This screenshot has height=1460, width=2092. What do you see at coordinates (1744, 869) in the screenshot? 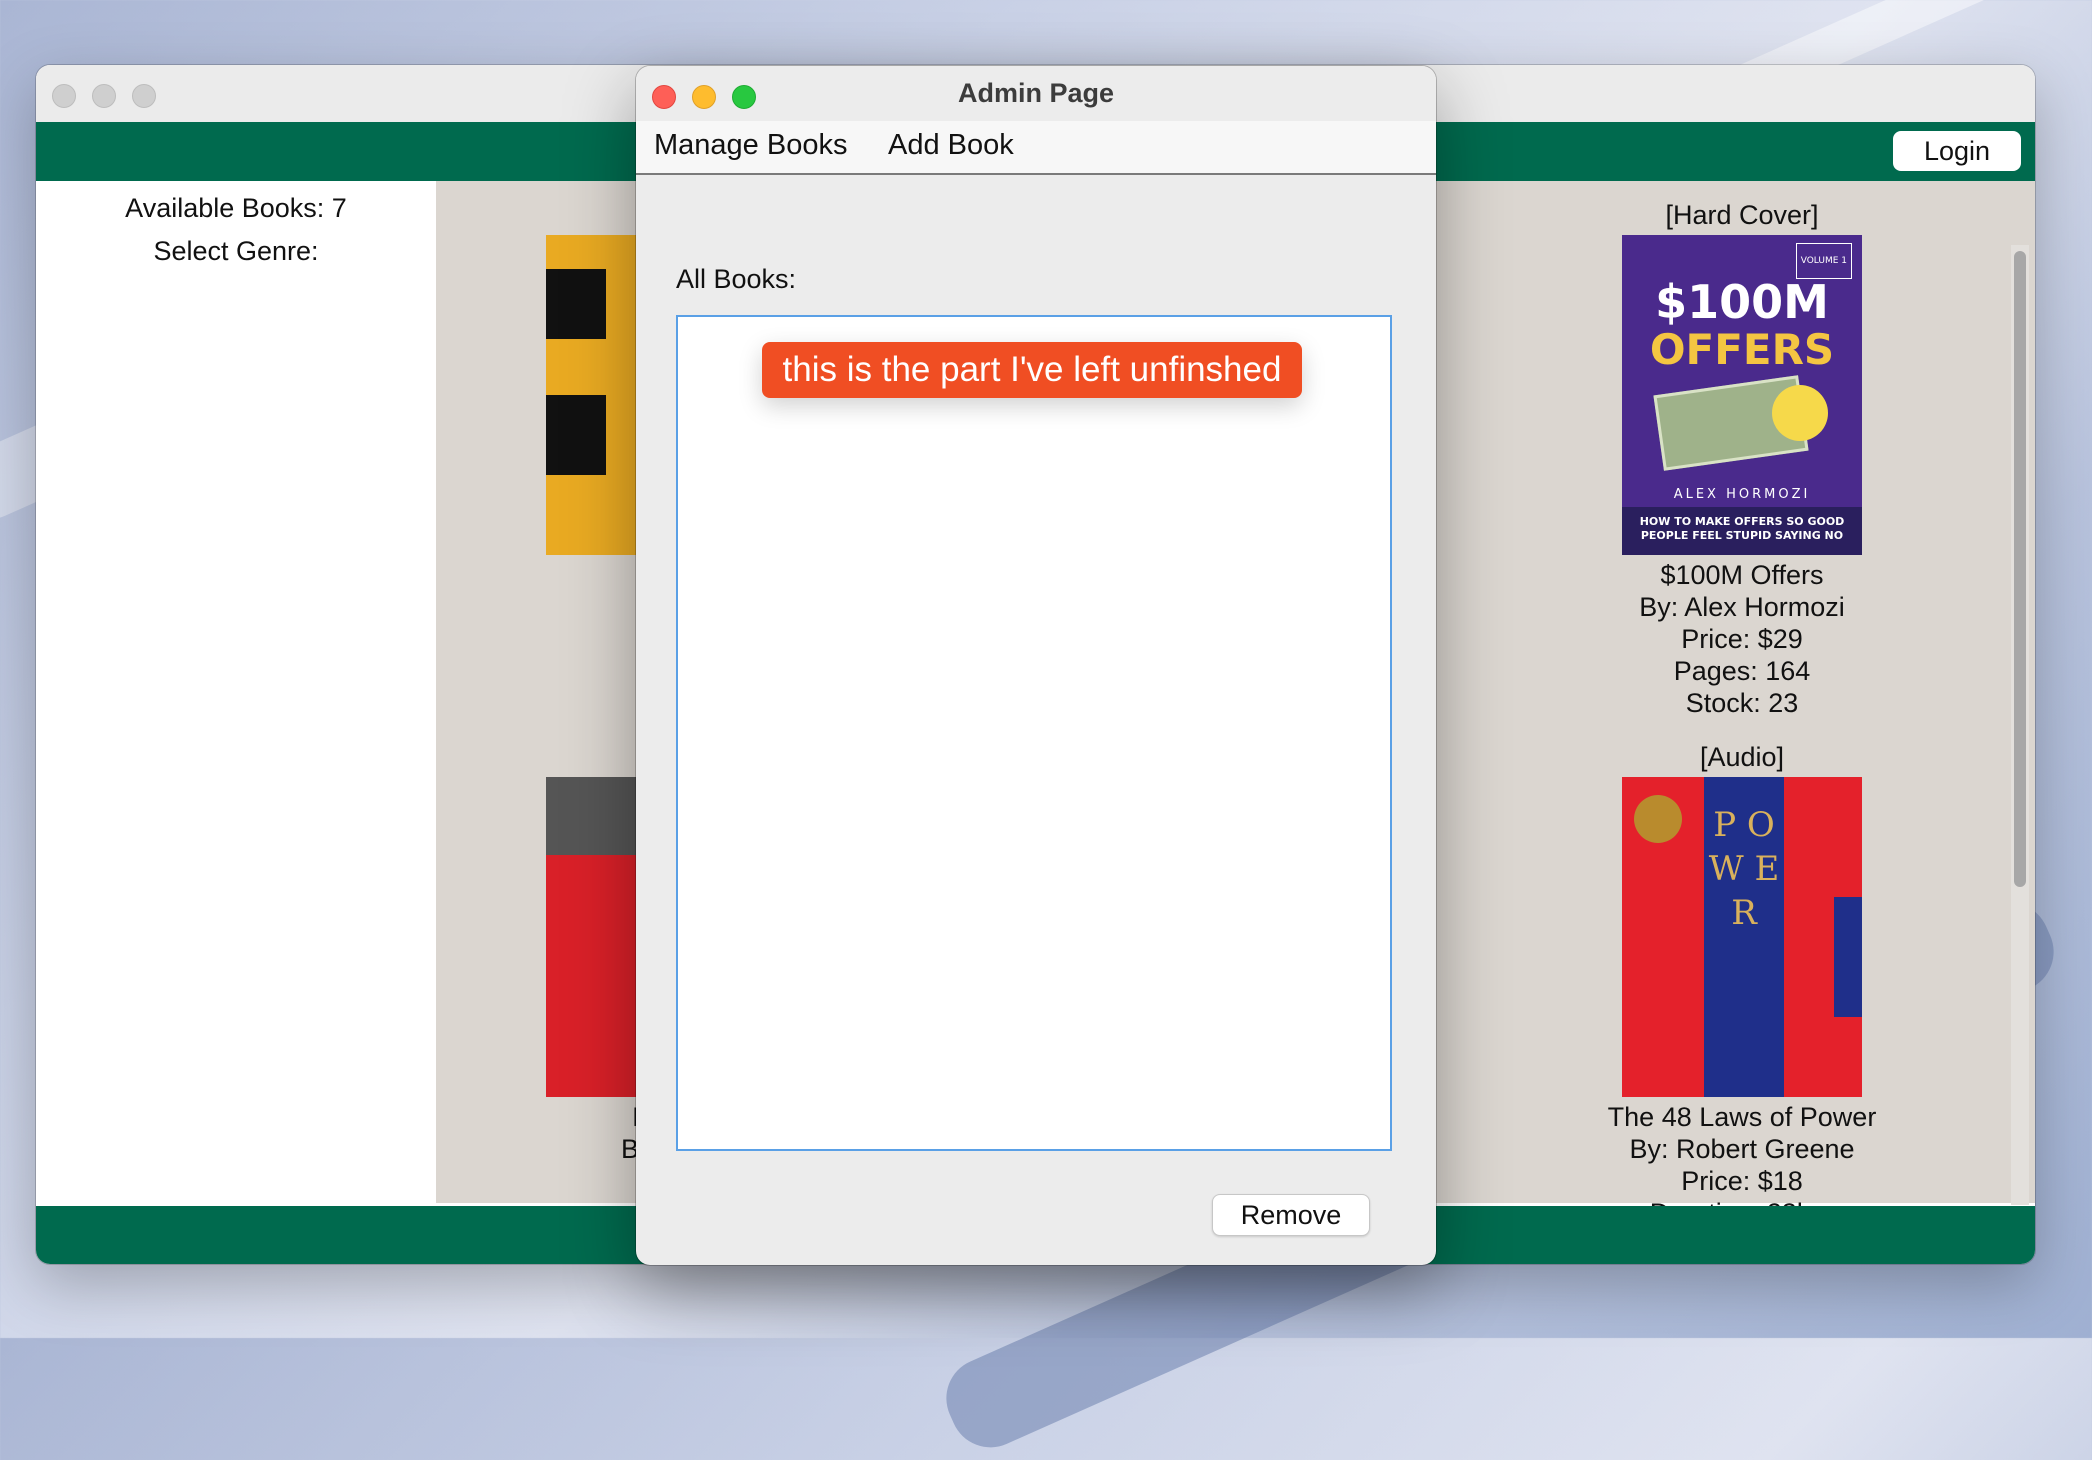
I see `cover-title-letters: P O W E R` at bounding box center [1744, 869].